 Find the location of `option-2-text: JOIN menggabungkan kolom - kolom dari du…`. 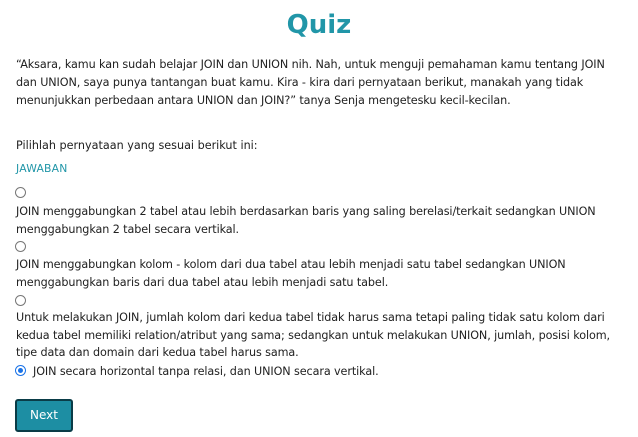

option-2-text: JOIN menggabungkan kolom - kolom dari du… is located at coordinates (291, 273).